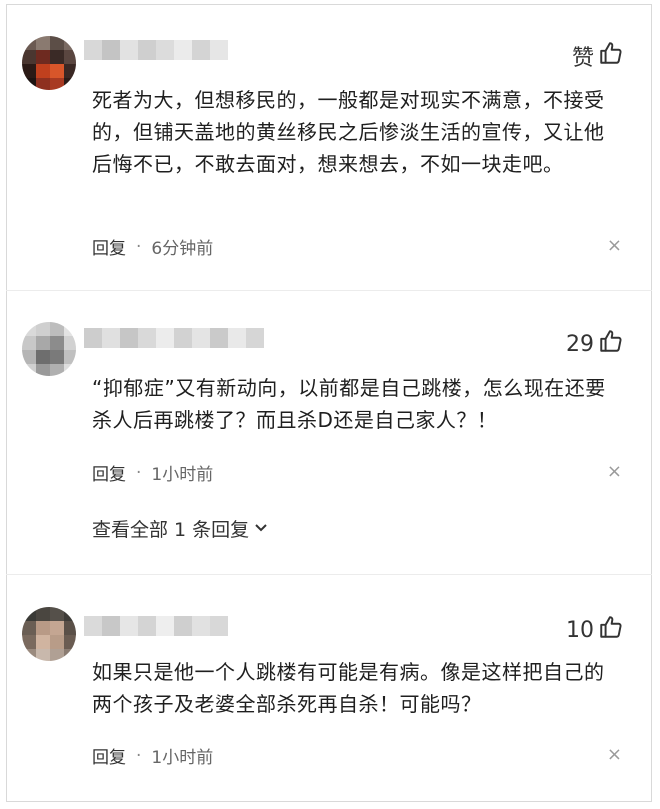 Image resolution: width=660 pixels, height=809 pixels. What do you see at coordinates (182, 249) in the screenshot?
I see `timestamp: 6分钟前` at bounding box center [182, 249].